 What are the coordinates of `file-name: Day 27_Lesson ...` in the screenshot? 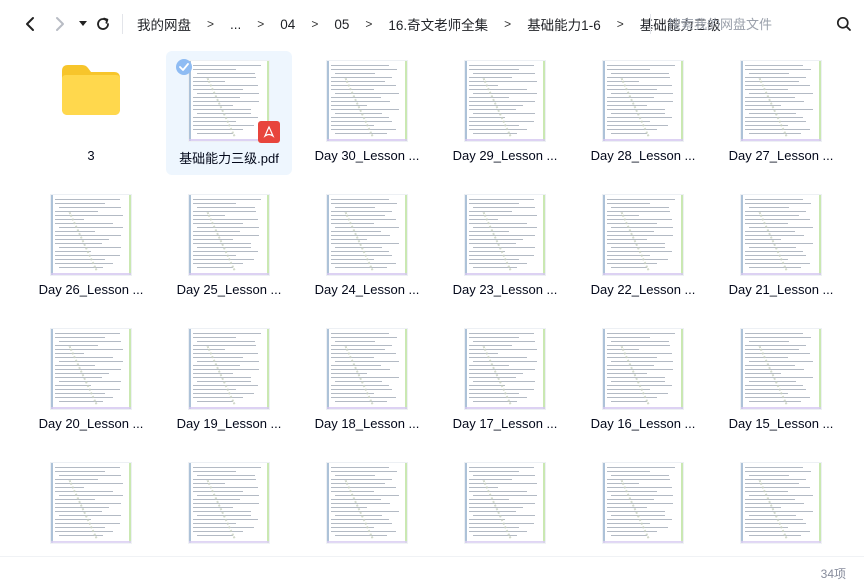 It's located at (781, 155).